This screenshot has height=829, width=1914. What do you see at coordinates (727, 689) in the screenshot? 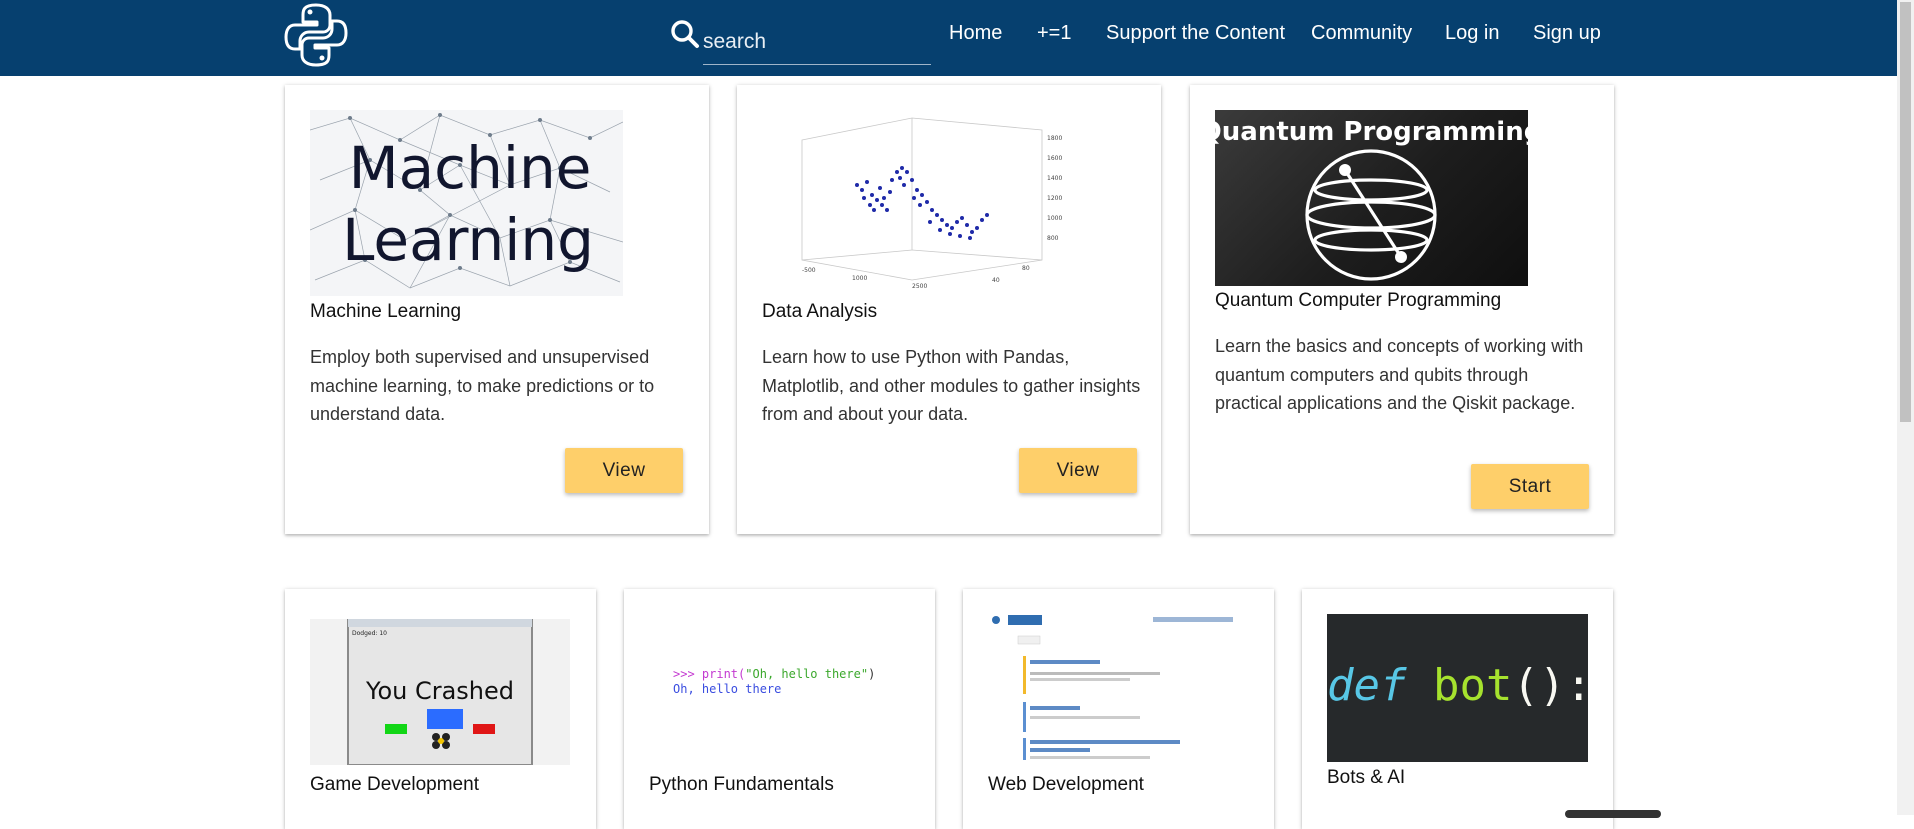
I see `code-output: Oh, hello there` at bounding box center [727, 689].